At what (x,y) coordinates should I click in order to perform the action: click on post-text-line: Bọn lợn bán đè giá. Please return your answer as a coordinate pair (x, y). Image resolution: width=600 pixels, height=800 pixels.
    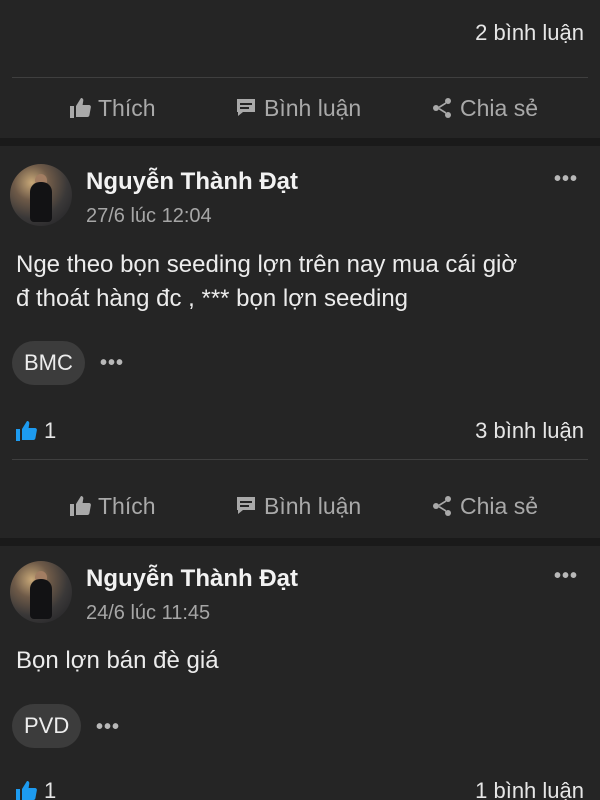
    Looking at the image, I should click on (117, 660).